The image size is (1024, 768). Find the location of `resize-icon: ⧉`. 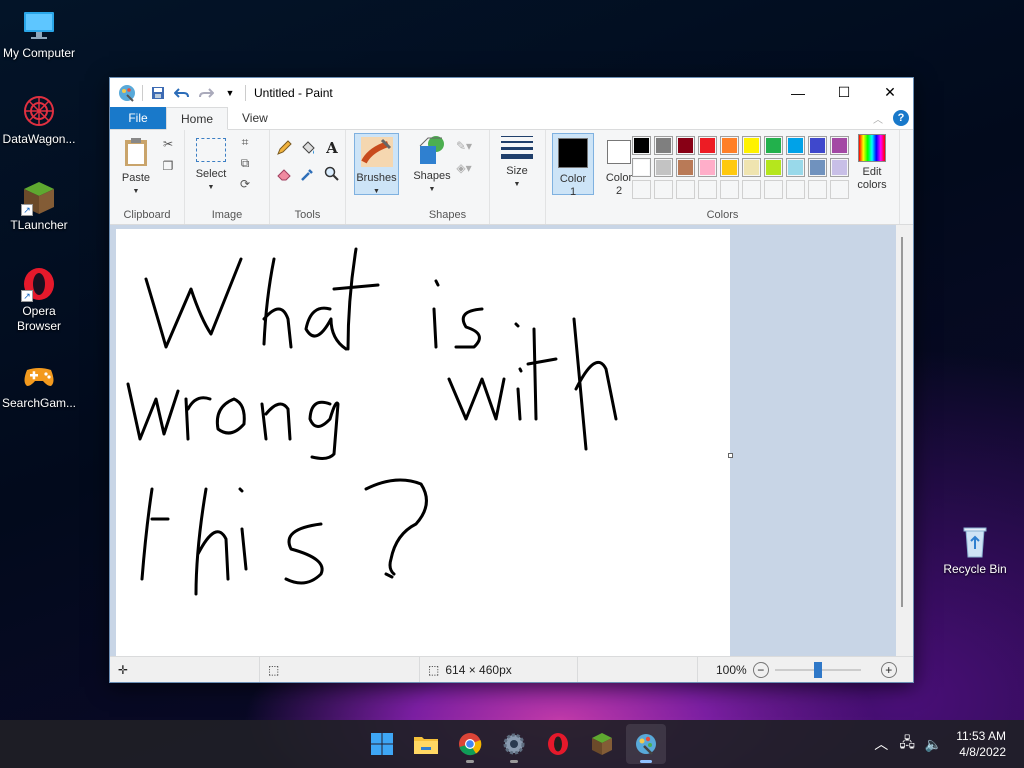

resize-icon: ⧉ is located at coordinates (245, 163).